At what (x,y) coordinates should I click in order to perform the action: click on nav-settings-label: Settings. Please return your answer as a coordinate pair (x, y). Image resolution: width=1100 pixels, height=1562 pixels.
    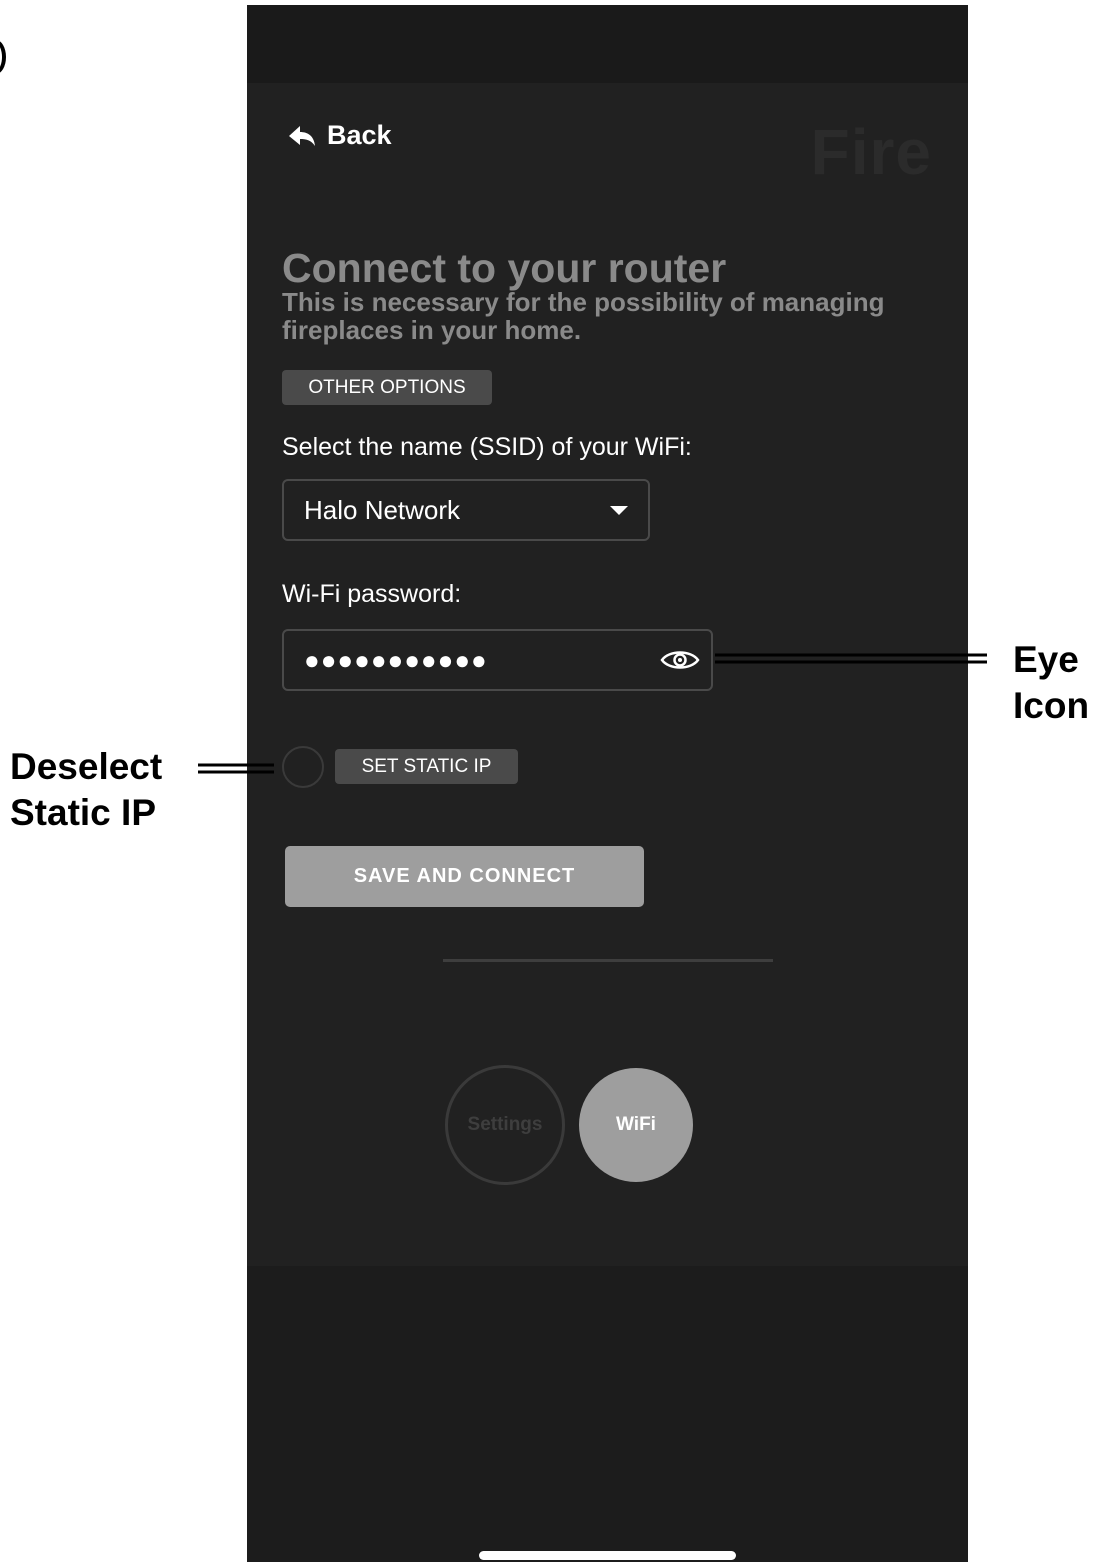
    Looking at the image, I should click on (505, 1124).